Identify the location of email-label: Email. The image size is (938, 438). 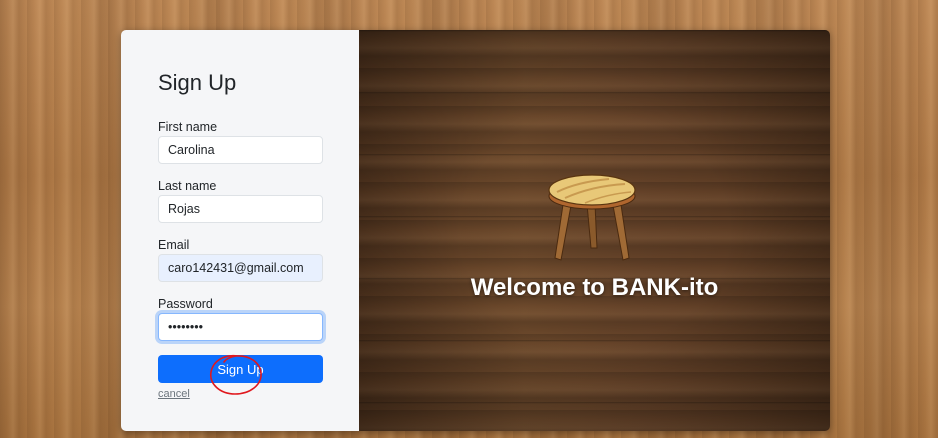
(174, 245).